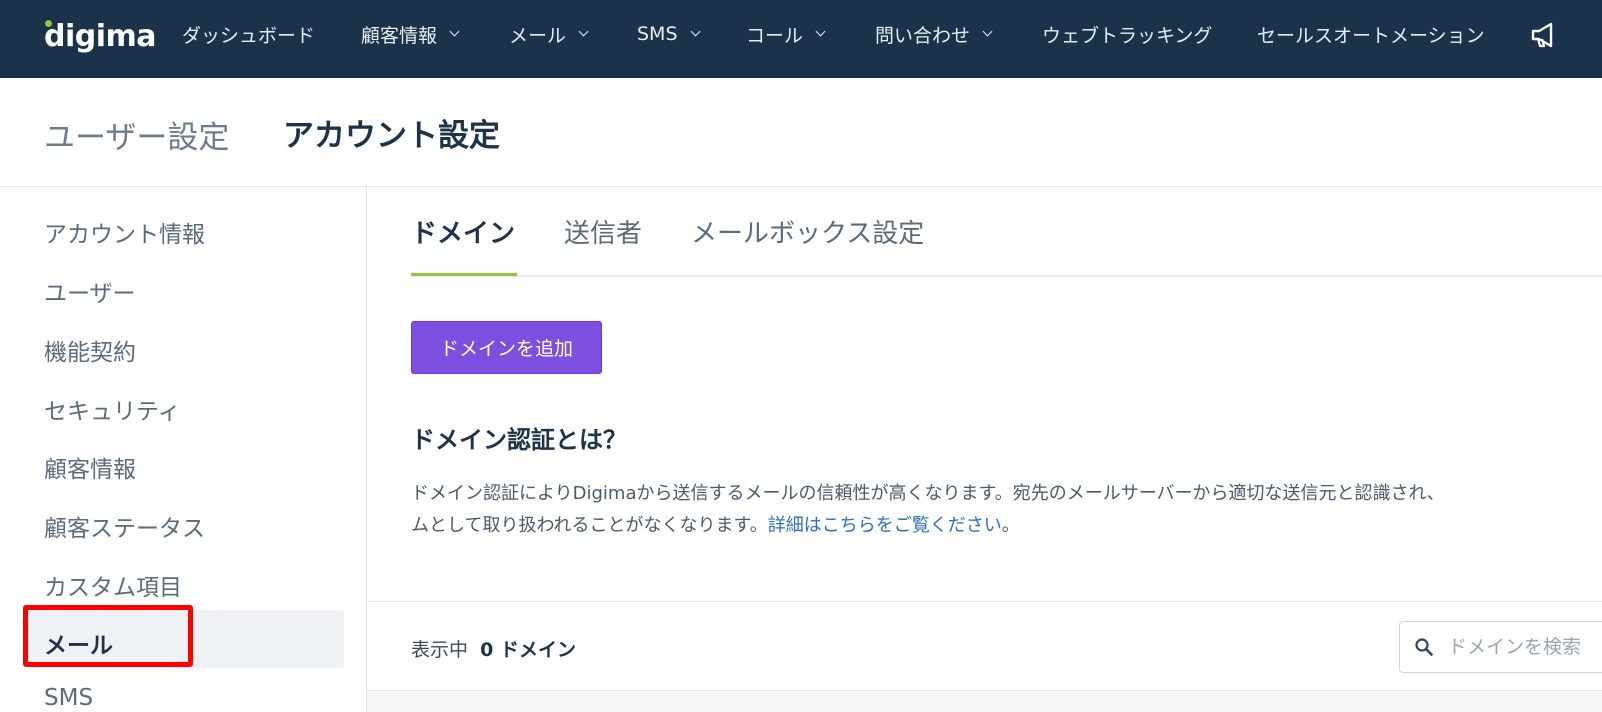  Describe the element at coordinates (528, 650) in the screenshot. I see `count-value: 0 ドメイン` at that location.